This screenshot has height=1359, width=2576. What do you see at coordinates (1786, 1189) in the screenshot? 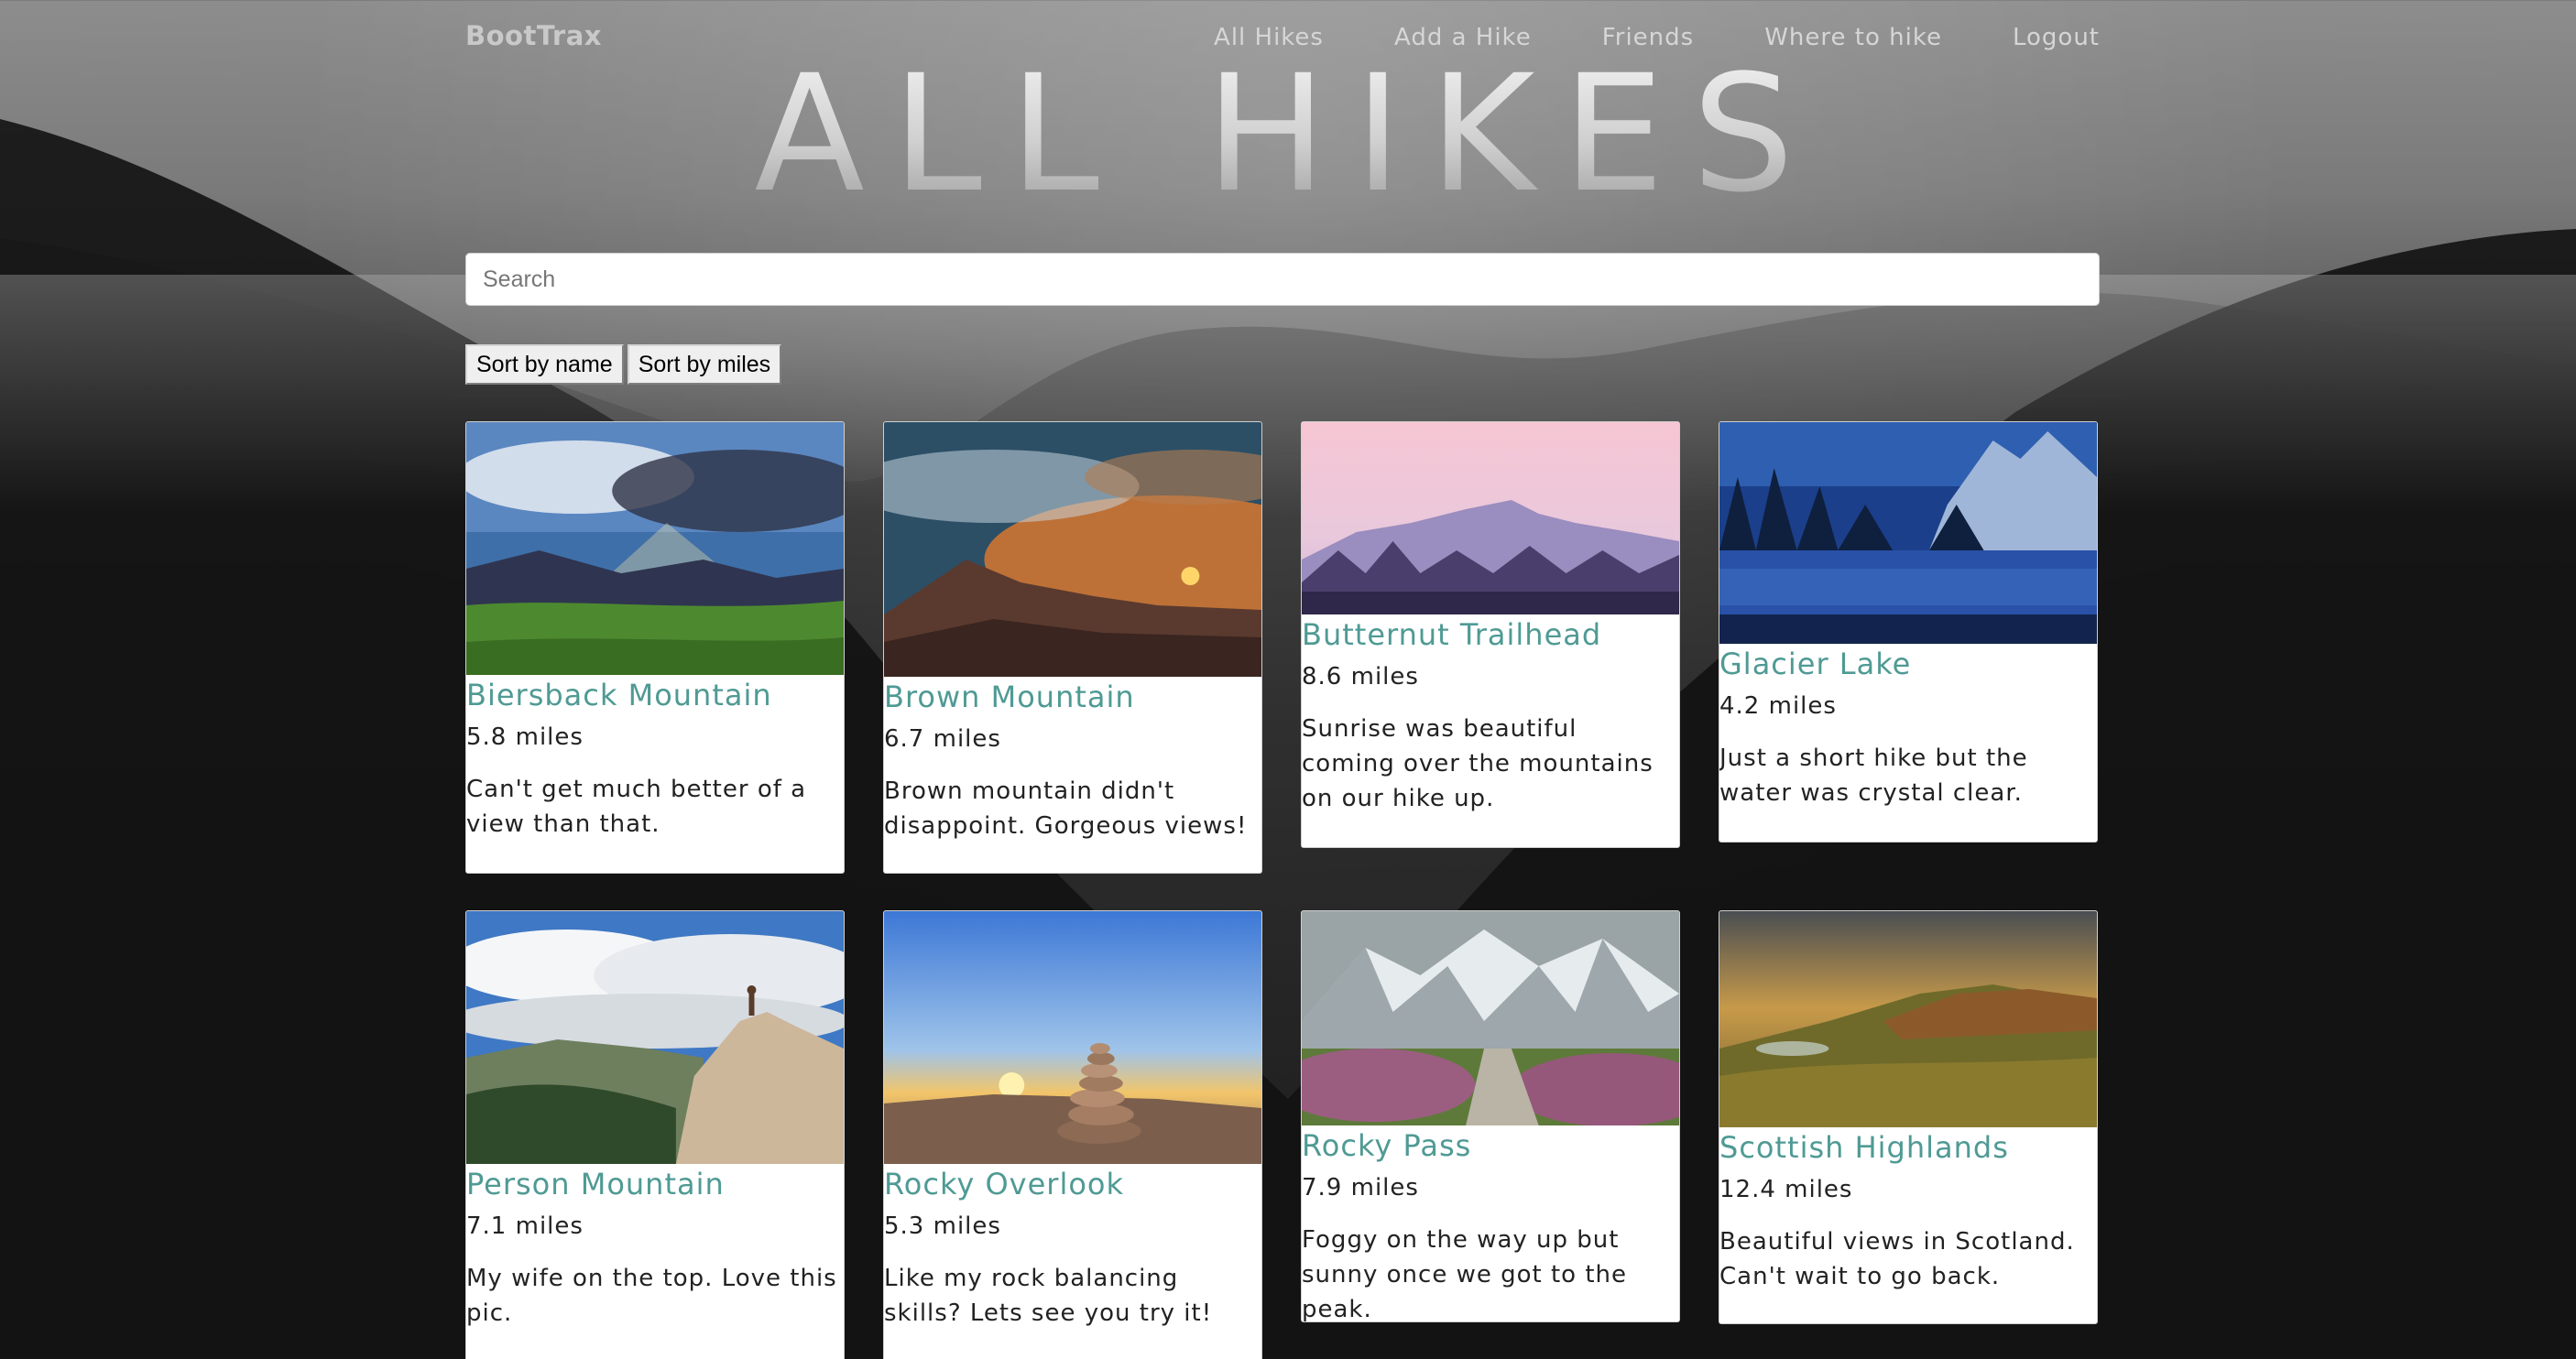
I see `hike-miles: 12.4 miles` at bounding box center [1786, 1189].